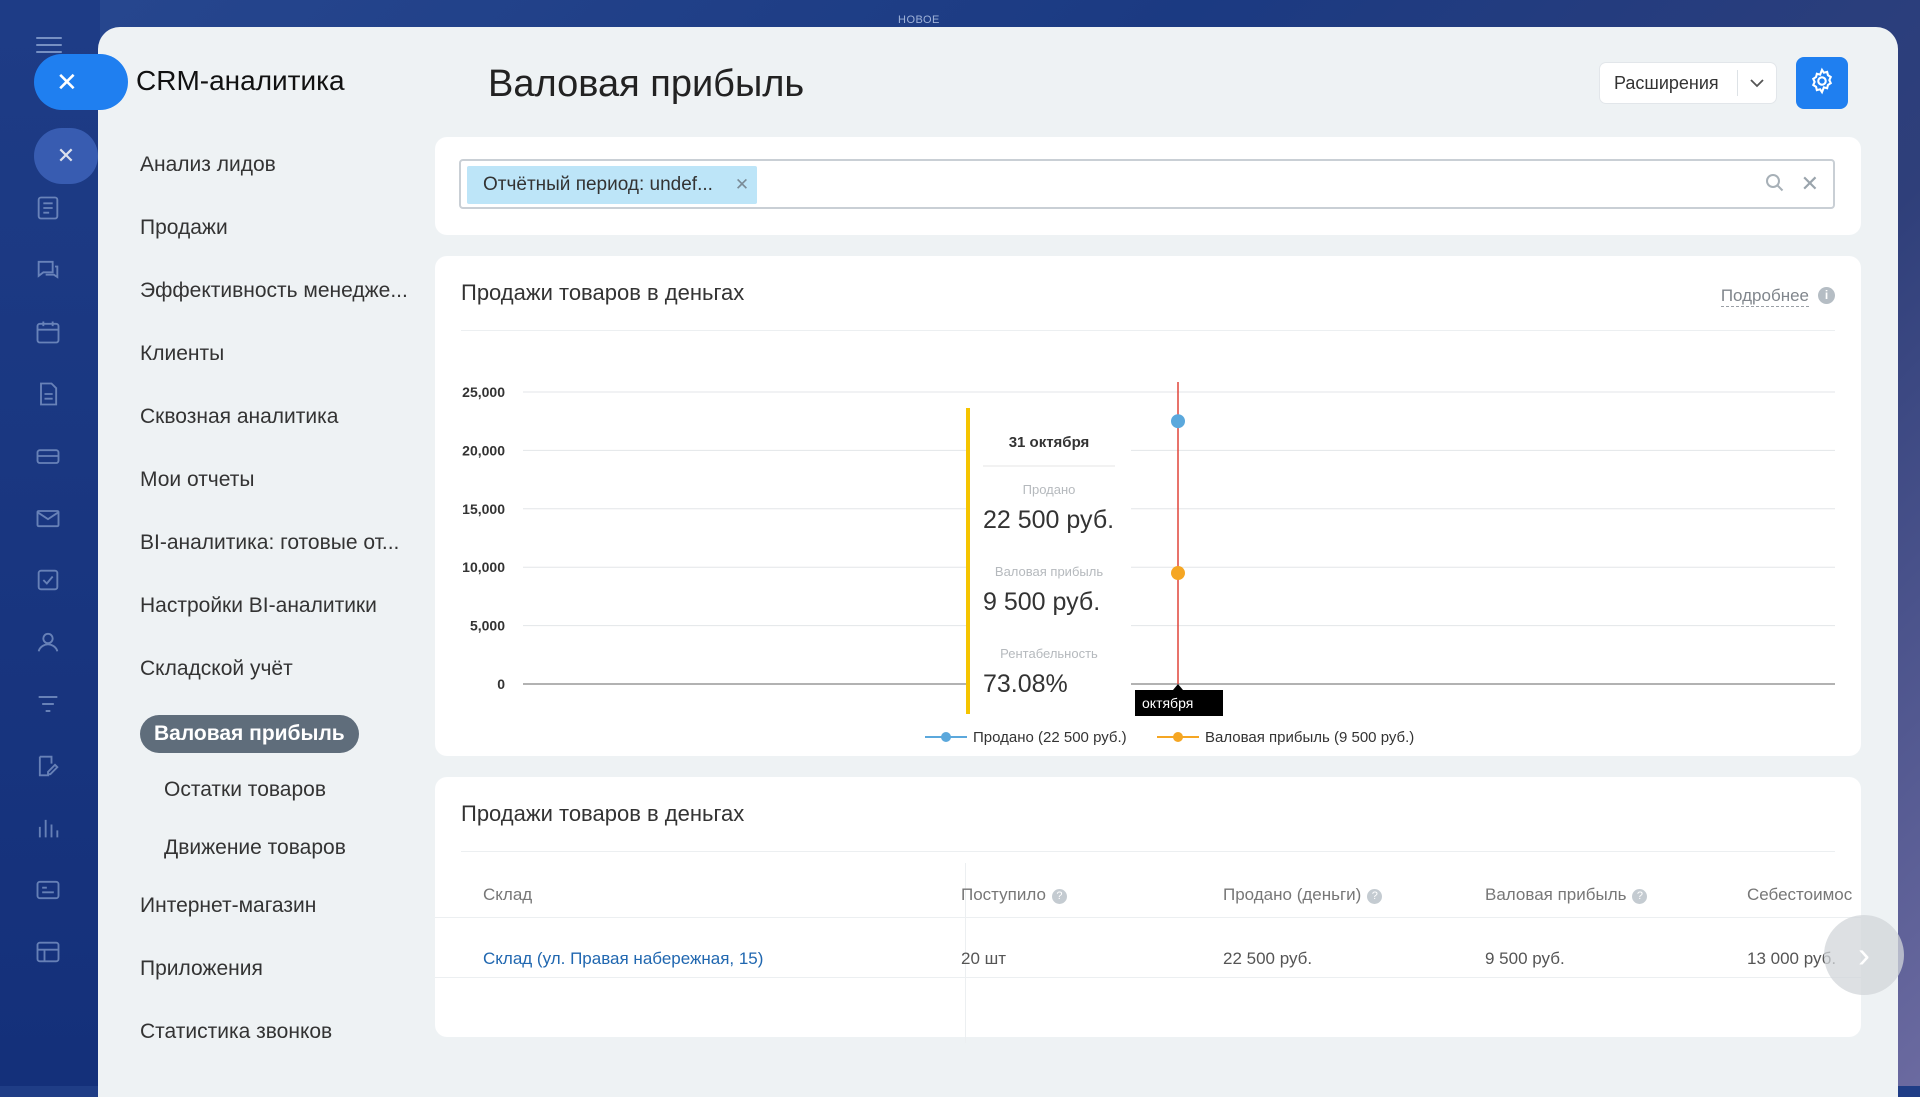 The width and height of the screenshot is (1920, 1097). I want to click on header-gross-profit: Валовая прибыль?, so click(1566, 895).